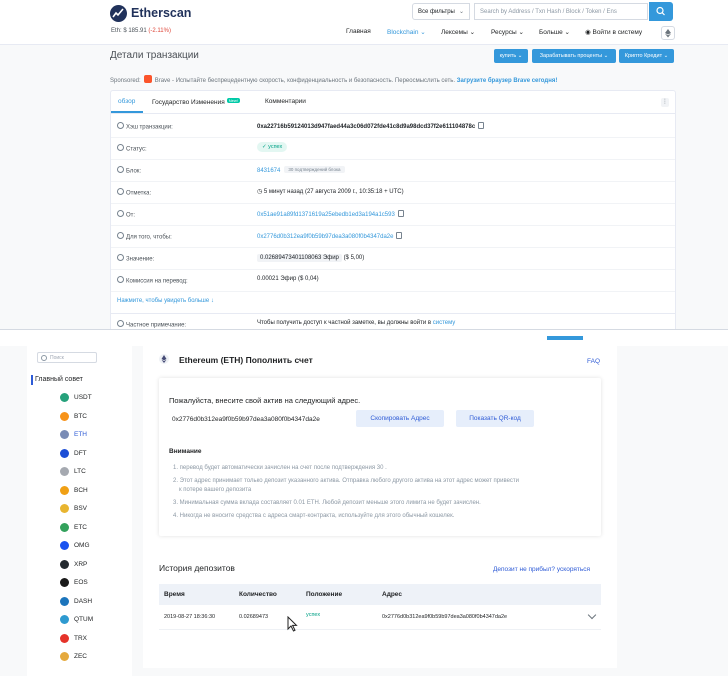 This screenshot has width=728, height=676. Describe the element at coordinates (190, 617) in the screenshot. I see `cell-time: 2019-08-27 18:36:30` at that location.